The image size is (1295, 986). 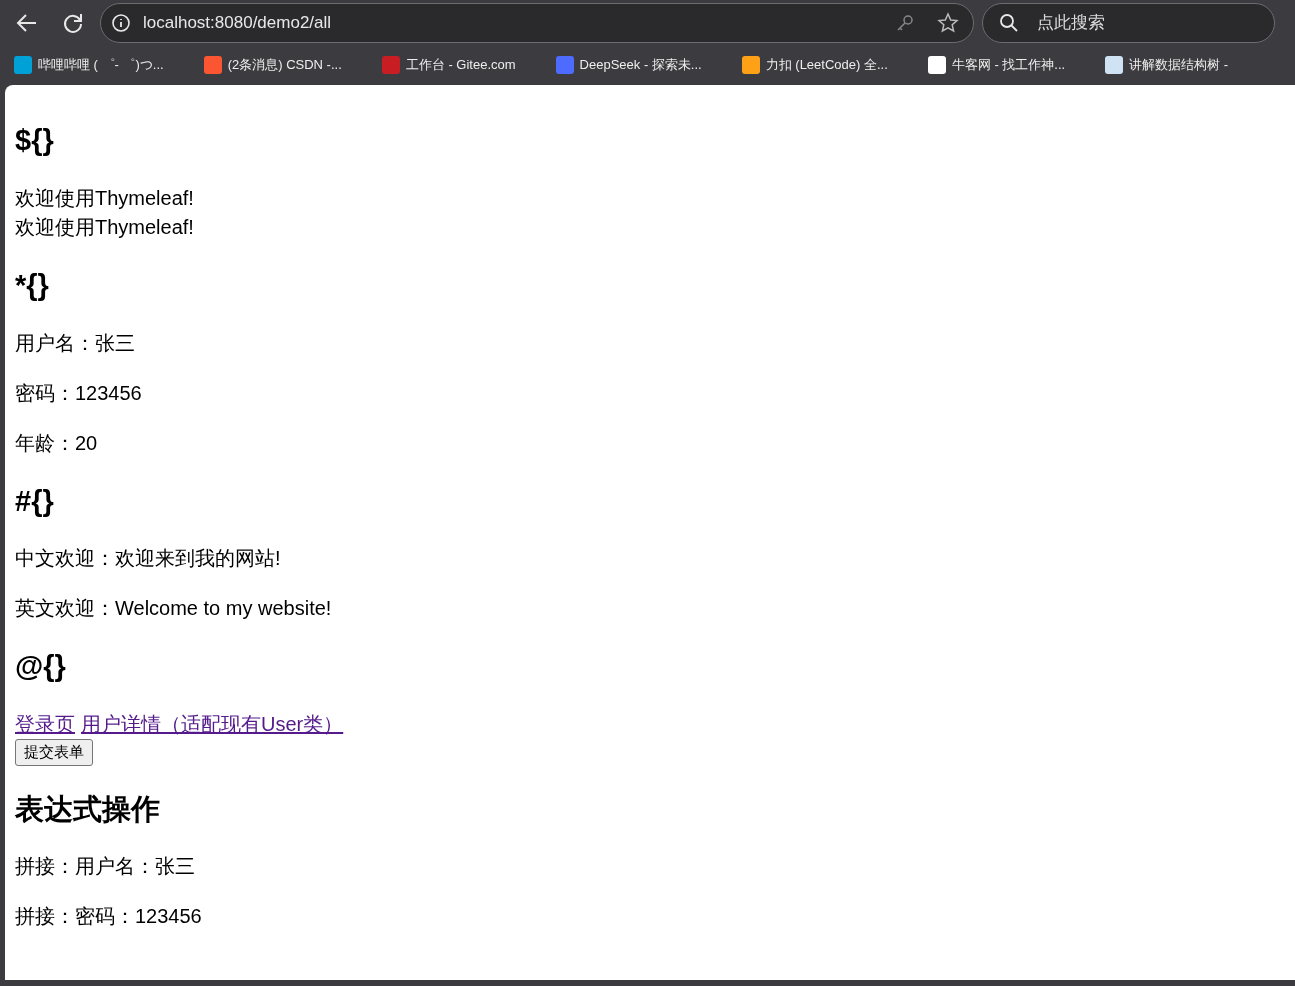 What do you see at coordinates (75, 343) in the screenshot?
I see `text-paragraph: 用户名：张三` at bounding box center [75, 343].